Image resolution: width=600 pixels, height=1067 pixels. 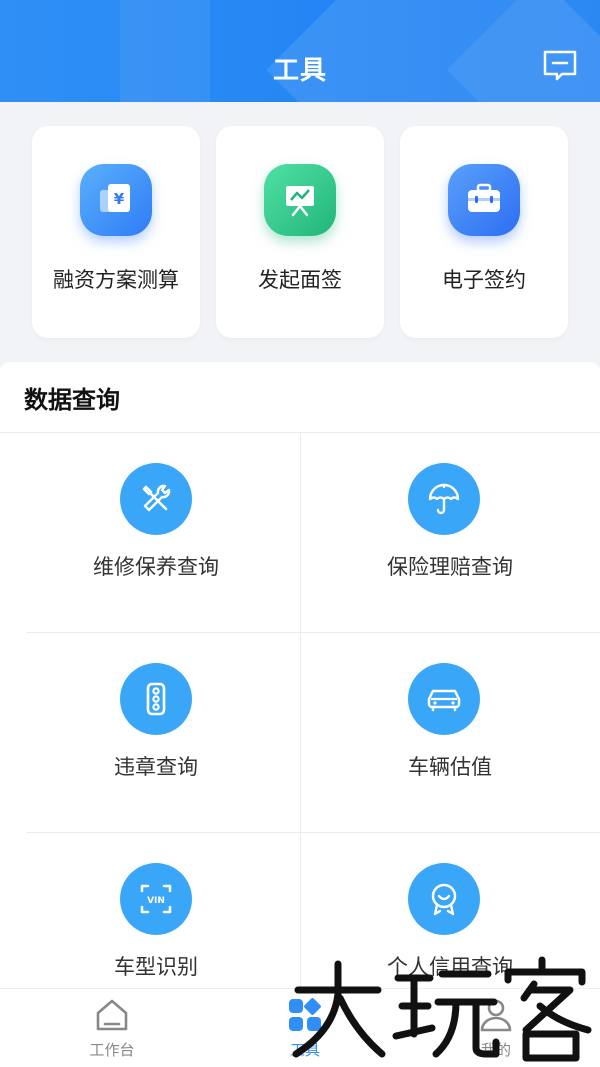 I want to click on traffic-light-icon, so click(x=156, y=699).